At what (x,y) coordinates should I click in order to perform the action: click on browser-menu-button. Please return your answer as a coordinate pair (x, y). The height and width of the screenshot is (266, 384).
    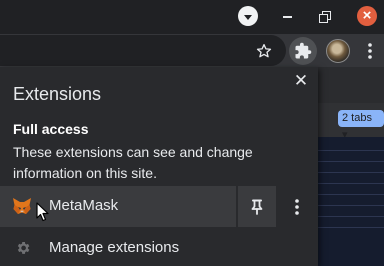
    Looking at the image, I should click on (370, 51).